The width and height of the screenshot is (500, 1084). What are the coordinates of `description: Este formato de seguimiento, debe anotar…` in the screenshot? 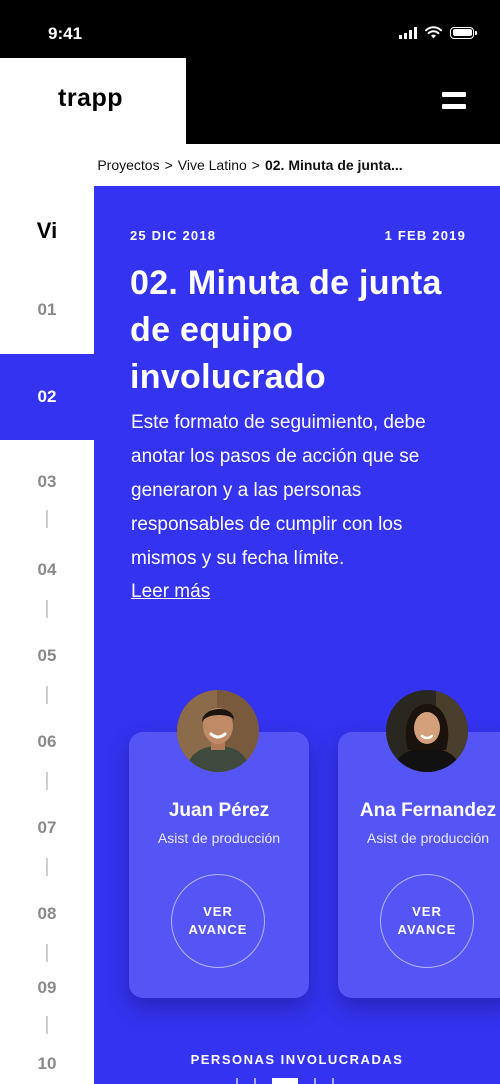 It's located at (278, 490).